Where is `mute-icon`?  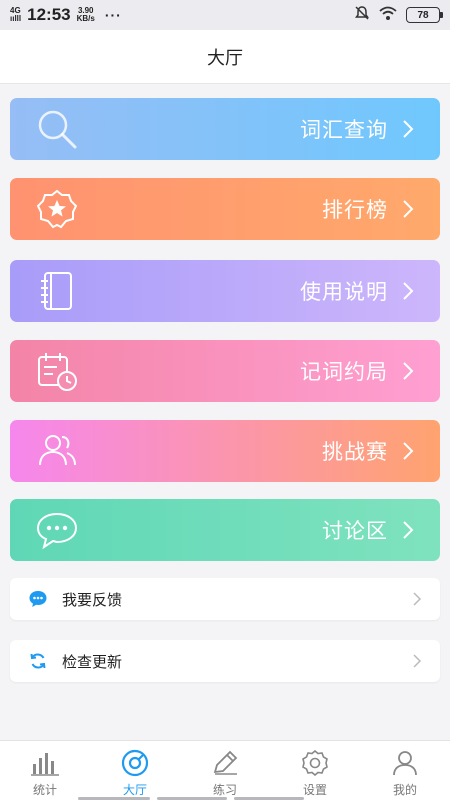 mute-icon is located at coordinates (362, 15).